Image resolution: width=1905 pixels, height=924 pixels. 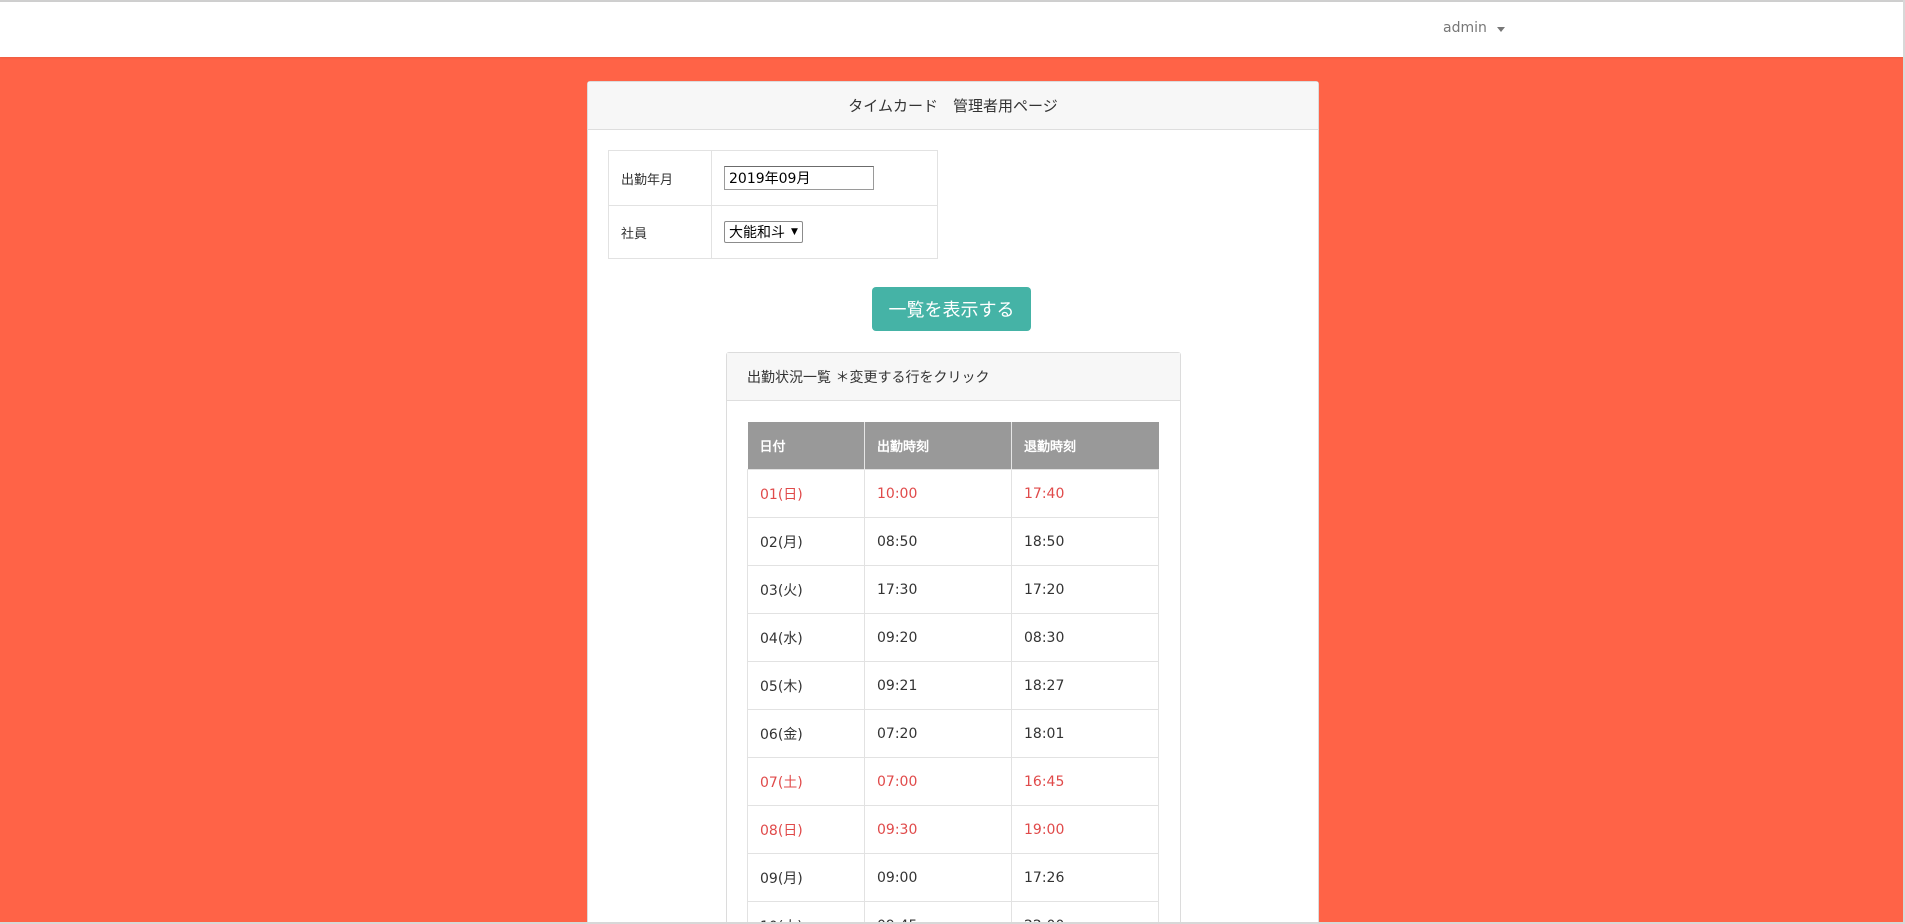 I want to click on page-title: タイムカード 管理者用ページ, so click(x=953, y=106).